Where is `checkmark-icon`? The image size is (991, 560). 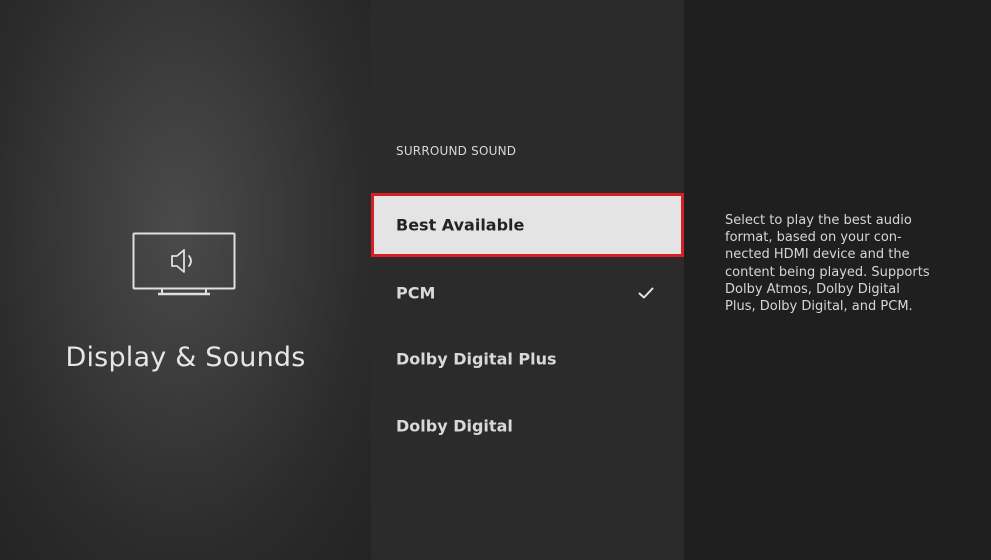
checkmark-icon is located at coordinates (646, 293).